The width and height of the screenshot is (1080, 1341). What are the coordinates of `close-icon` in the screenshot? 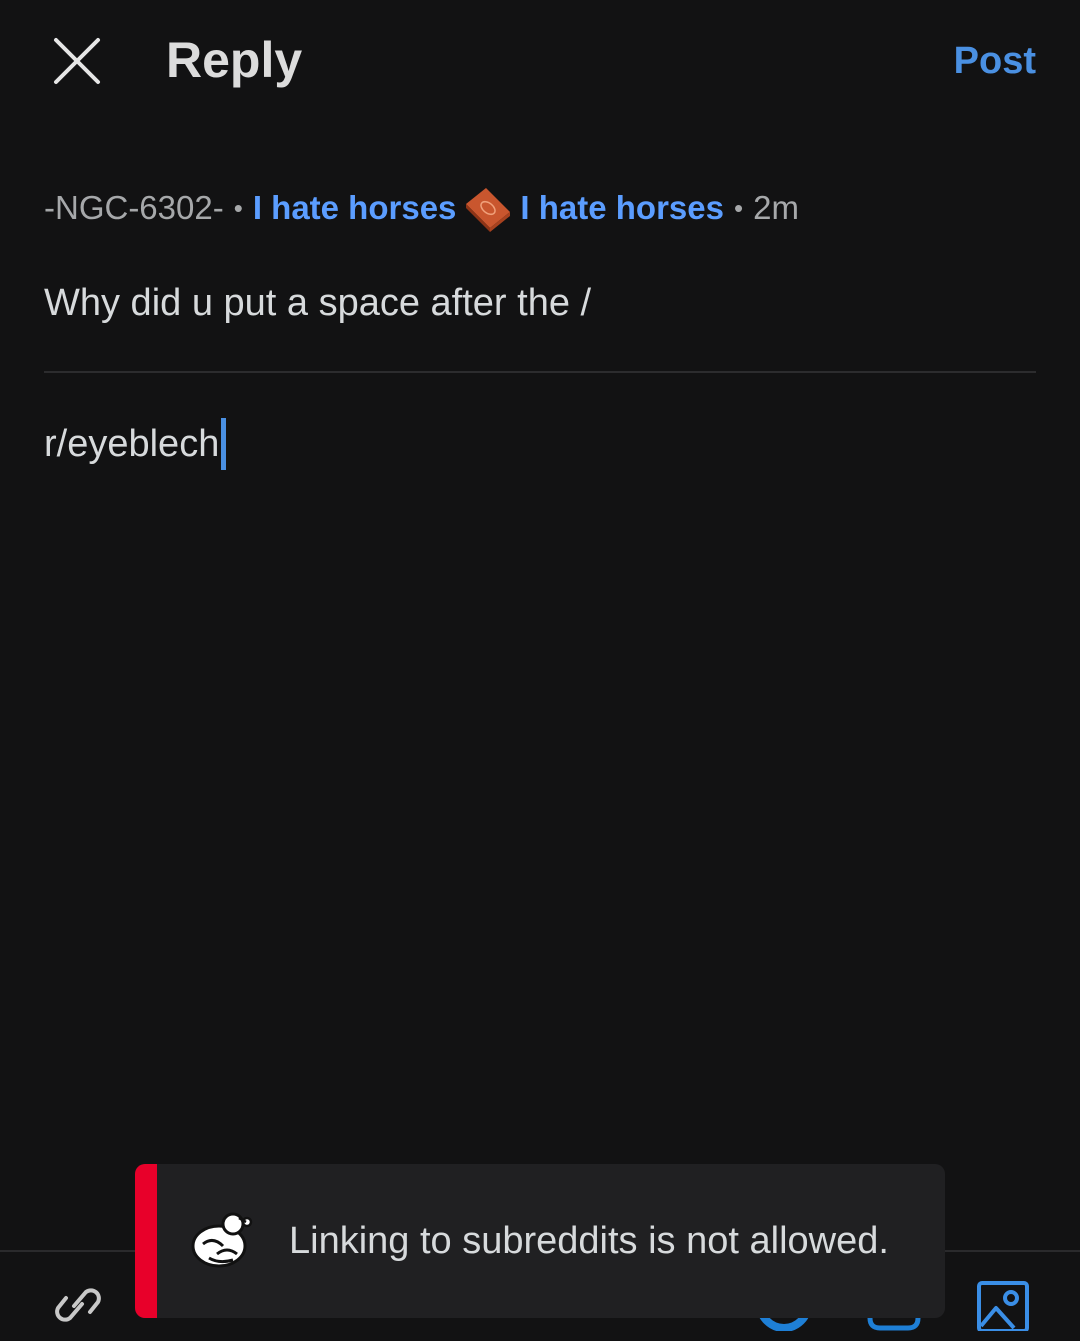 It's located at (77, 61).